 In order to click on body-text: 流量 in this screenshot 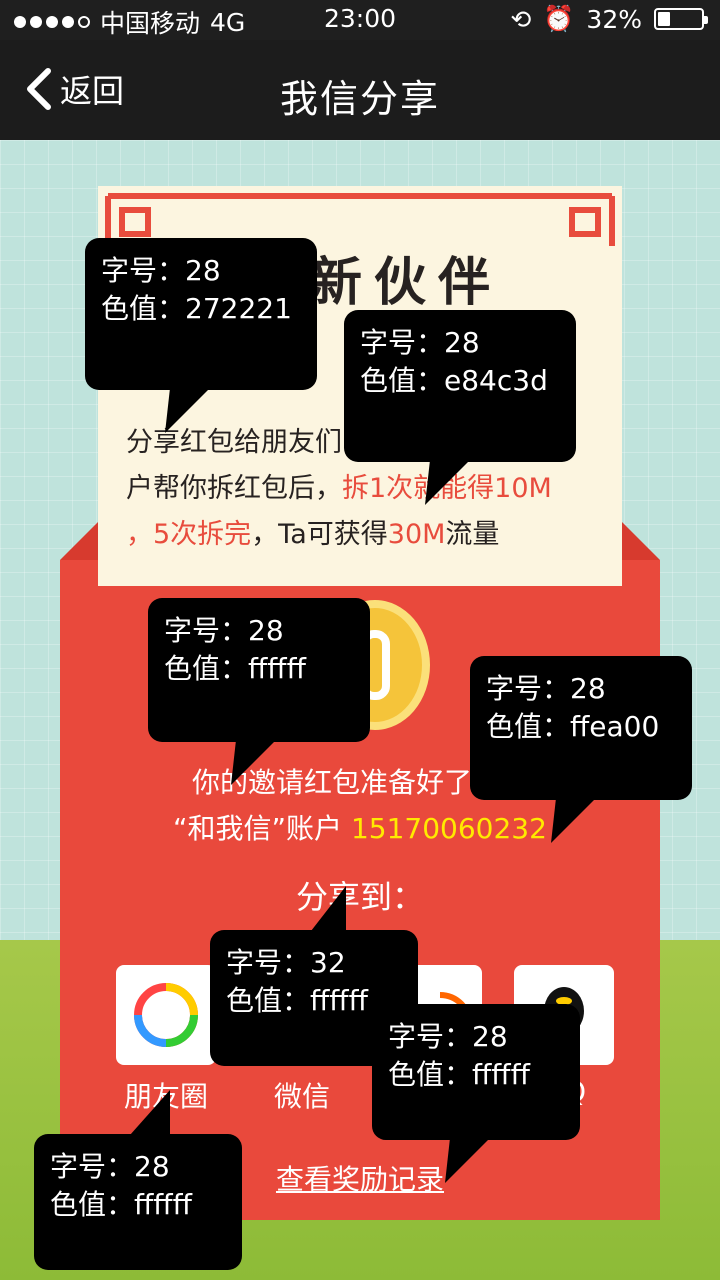, I will do `click(472, 534)`.